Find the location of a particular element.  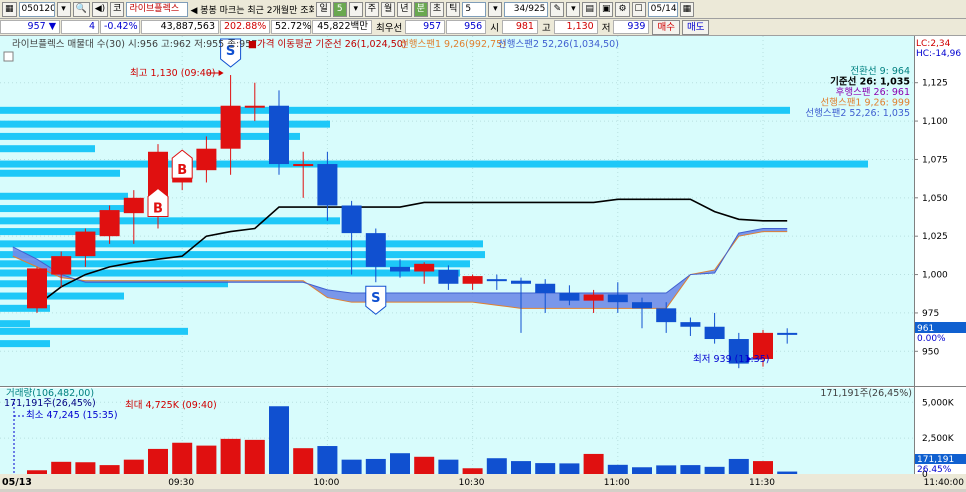

period-day-count: 5 is located at coordinates (339, 9).